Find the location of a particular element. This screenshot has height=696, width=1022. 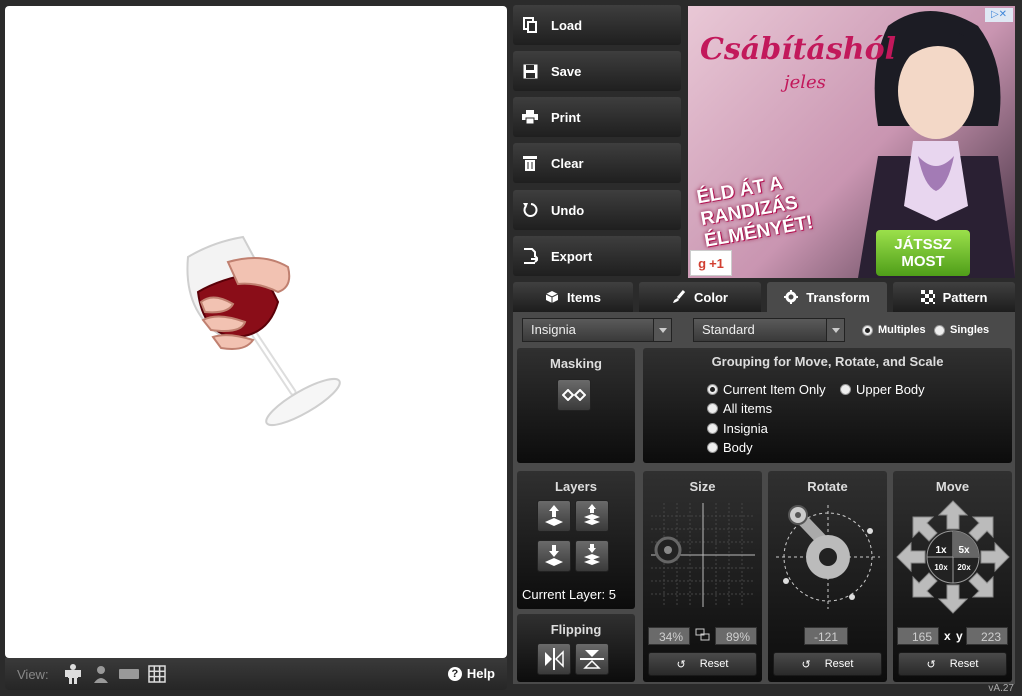

rotate-box: Rotate -121 ↺ Reset is located at coordinates (827, 576).